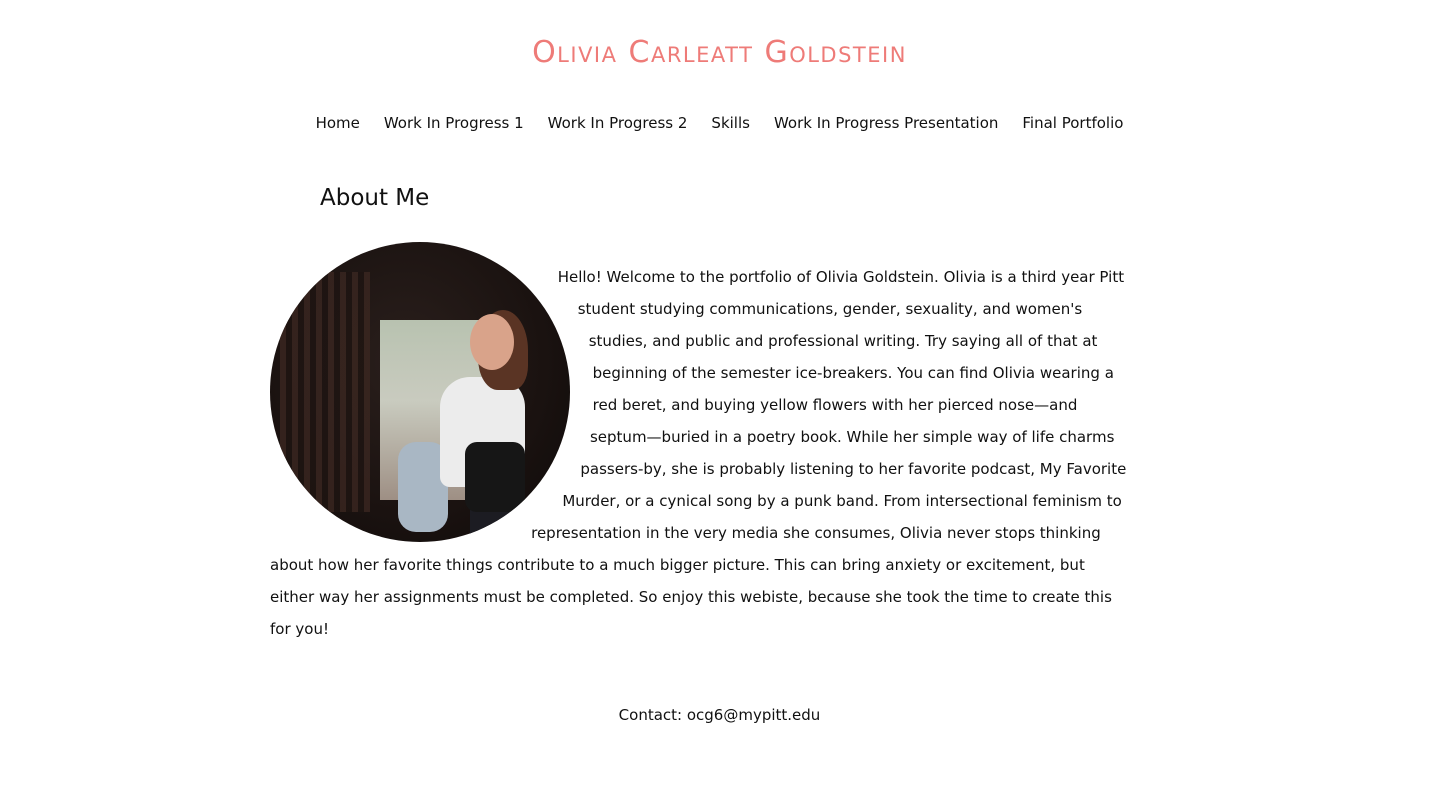 The width and height of the screenshot is (1439, 799). What do you see at coordinates (1072, 123) in the screenshot?
I see `nav-item-final-portfolio: Final Portfolio` at bounding box center [1072, 123].